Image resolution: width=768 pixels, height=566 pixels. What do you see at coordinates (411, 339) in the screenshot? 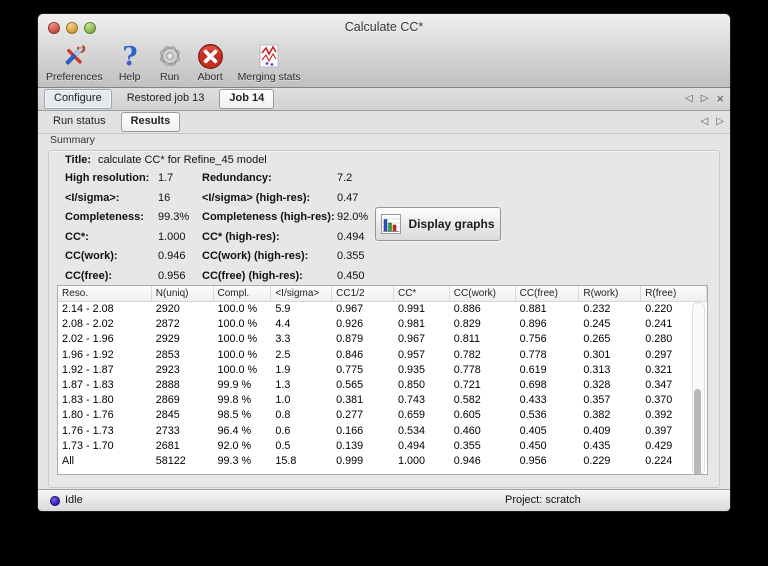
I see `table-cell: 0.967` at bounding box center [411, 339].